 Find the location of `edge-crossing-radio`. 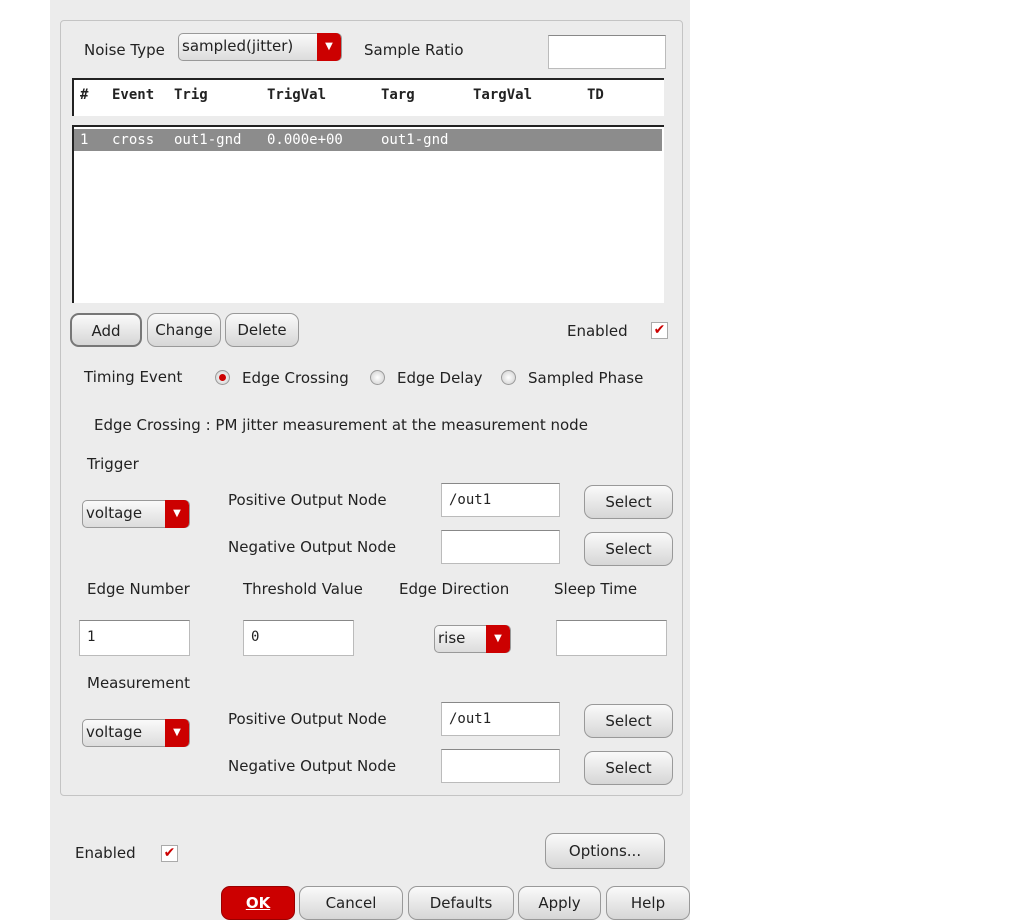

edge-crossing-radio is located at coordinates (222, 377).